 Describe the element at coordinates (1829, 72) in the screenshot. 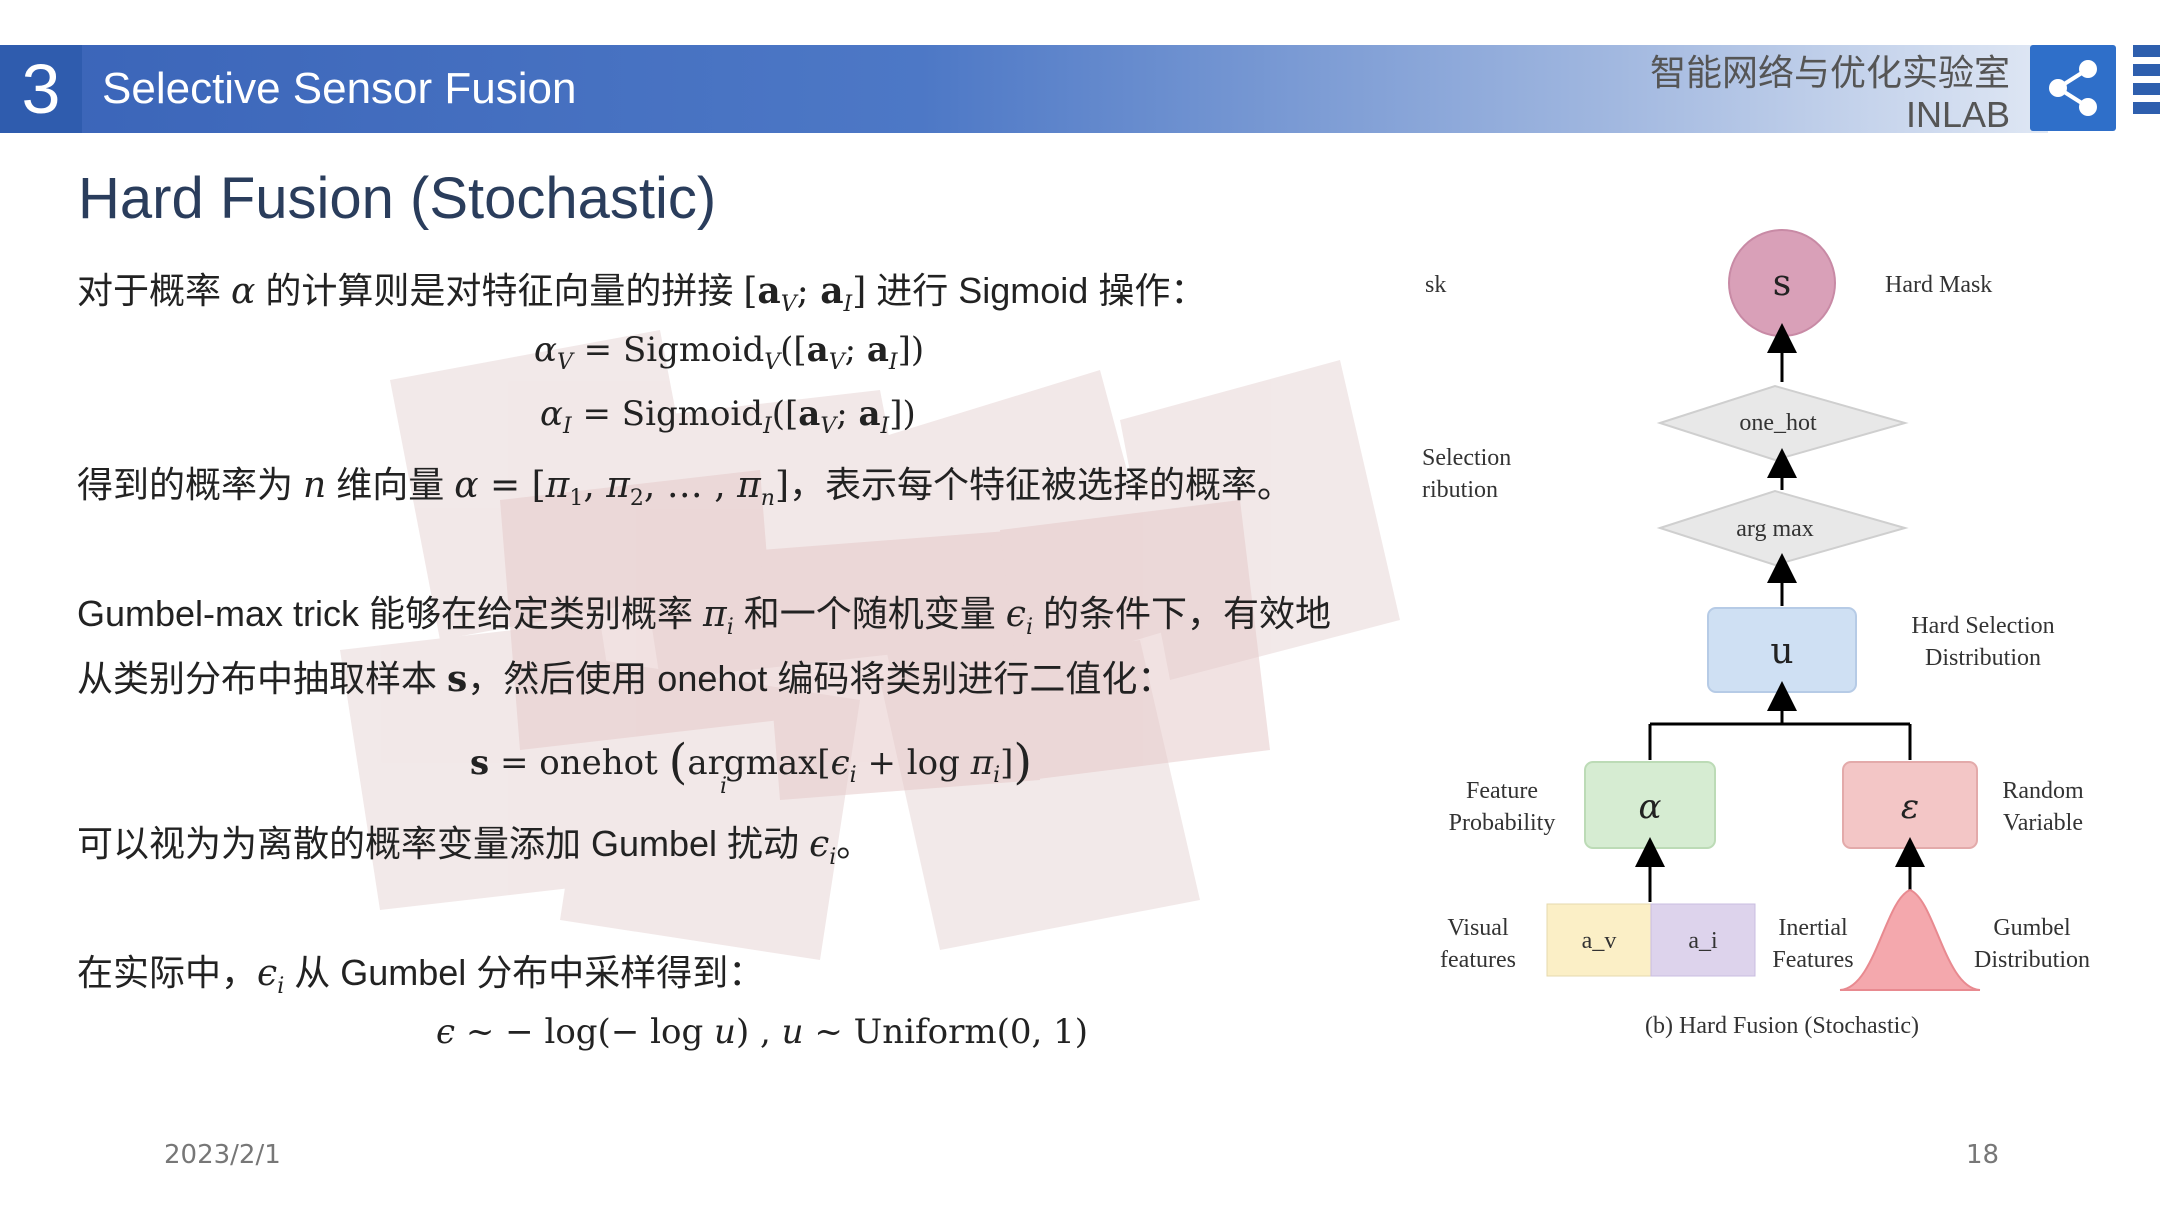

I see `lab-name-cn: 智能网络与优化实验室` at that location.